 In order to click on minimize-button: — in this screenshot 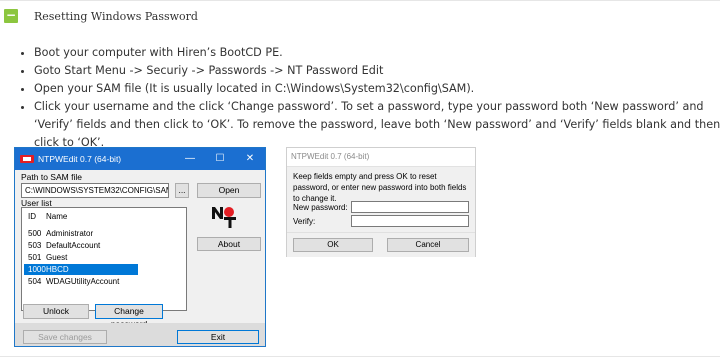, I will do `click(190, 159)`.